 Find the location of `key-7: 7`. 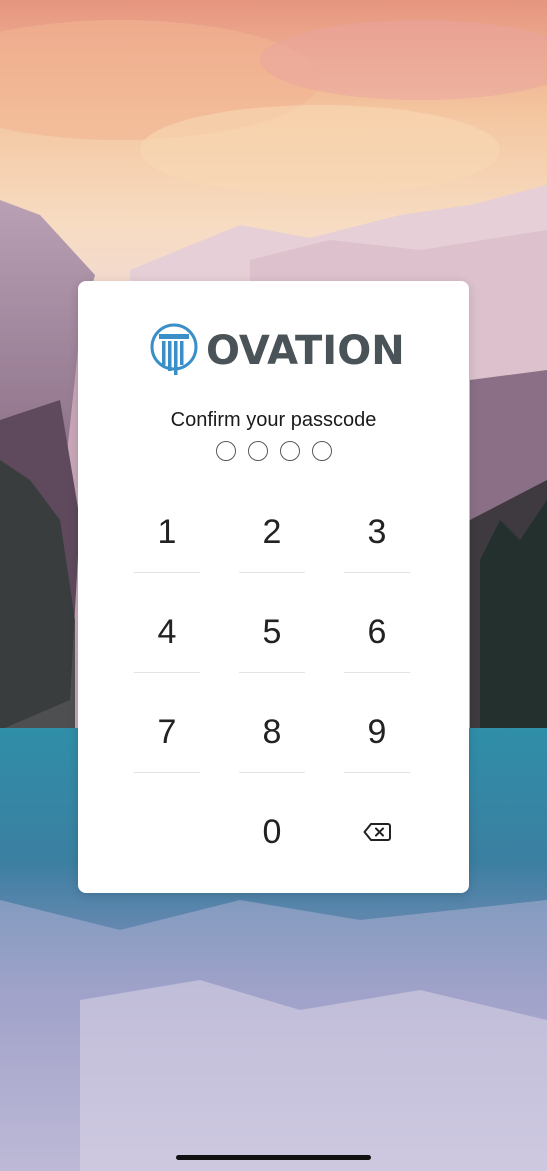

key-7: 7 is located at coordinates (167, 732).